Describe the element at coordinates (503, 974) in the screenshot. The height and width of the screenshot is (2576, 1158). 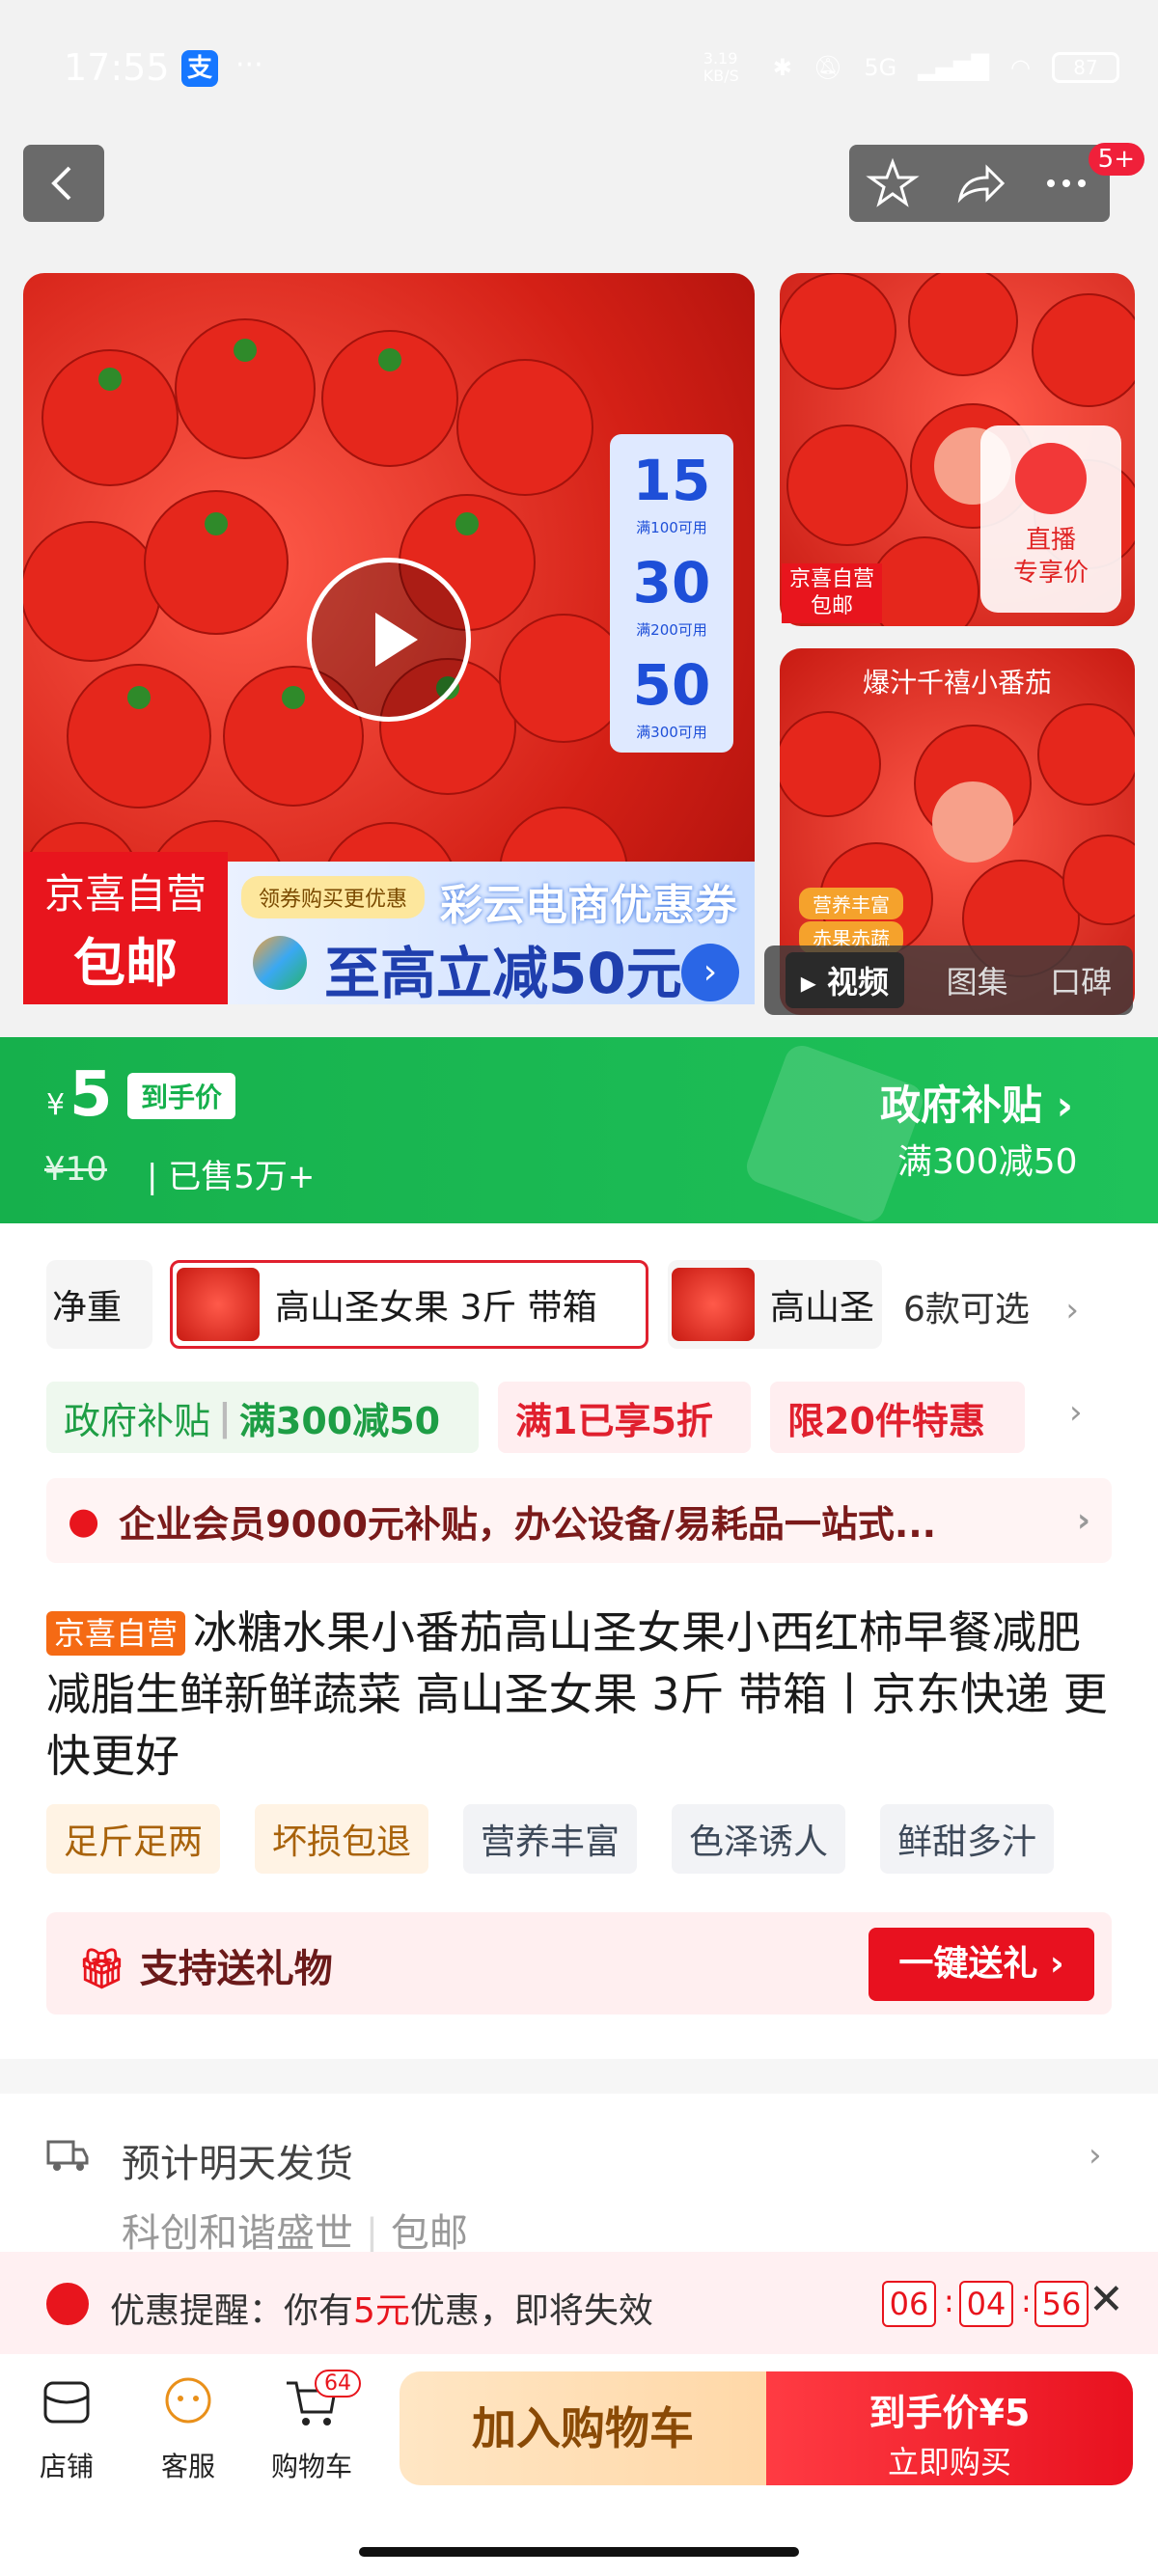
I see `coupon-banner-main: 至高立减50元` at that location.